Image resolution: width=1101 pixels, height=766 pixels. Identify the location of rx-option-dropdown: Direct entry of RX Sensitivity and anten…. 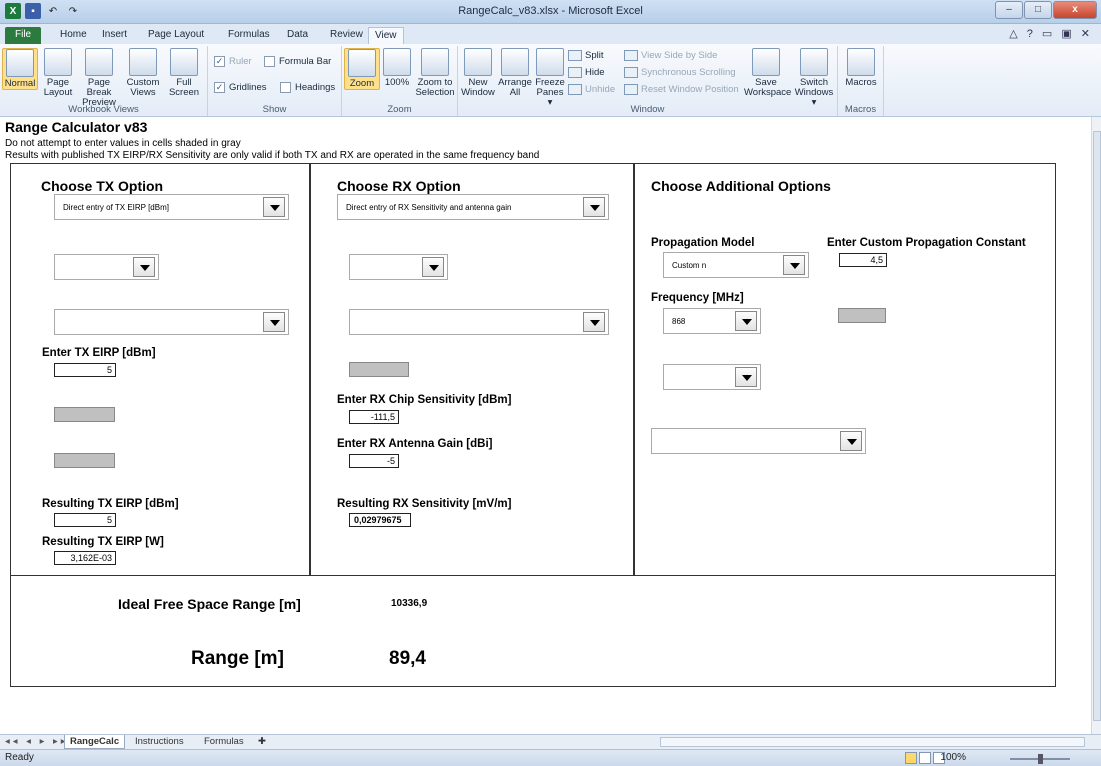
(473, 207).